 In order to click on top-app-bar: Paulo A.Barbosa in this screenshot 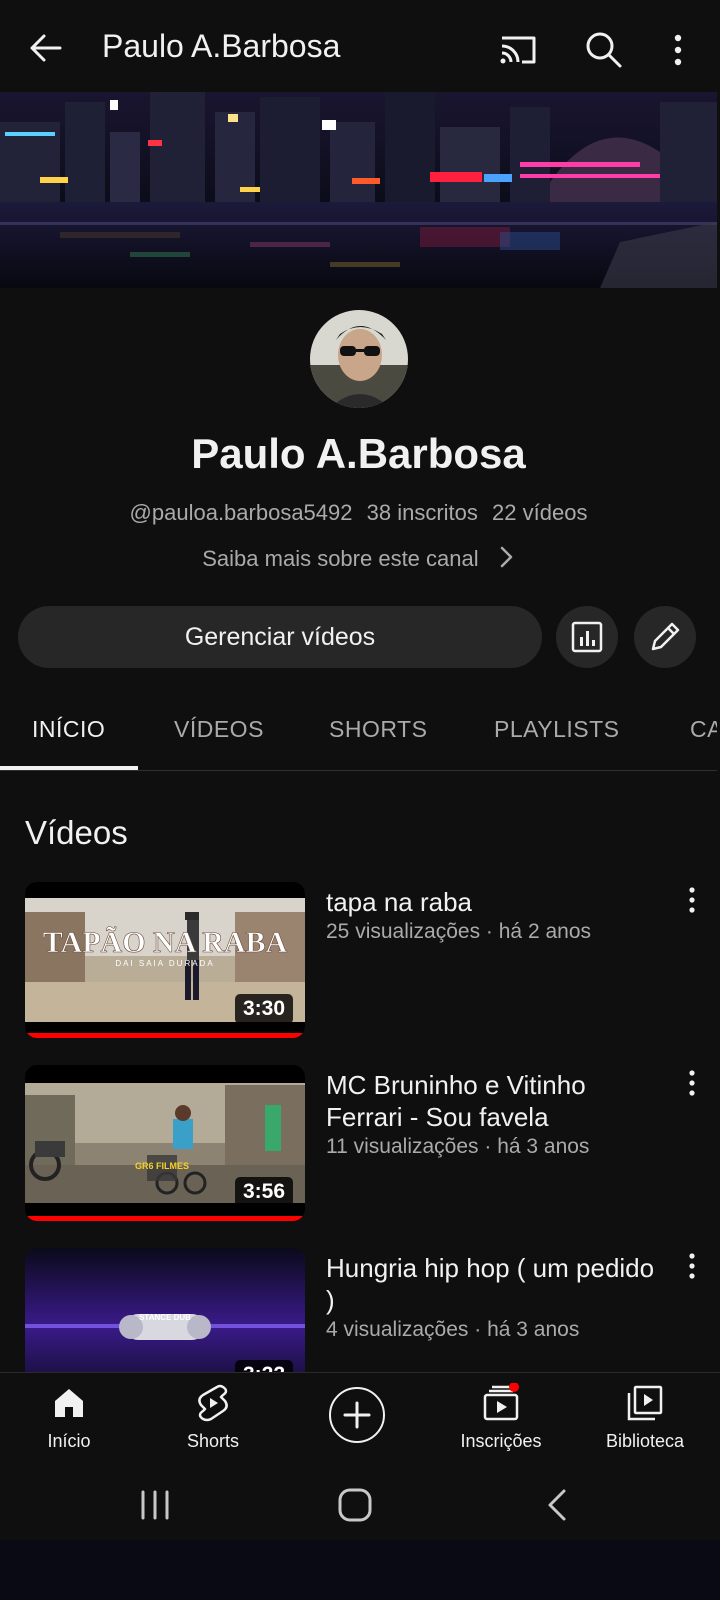, I will do `click(360, 46)`.